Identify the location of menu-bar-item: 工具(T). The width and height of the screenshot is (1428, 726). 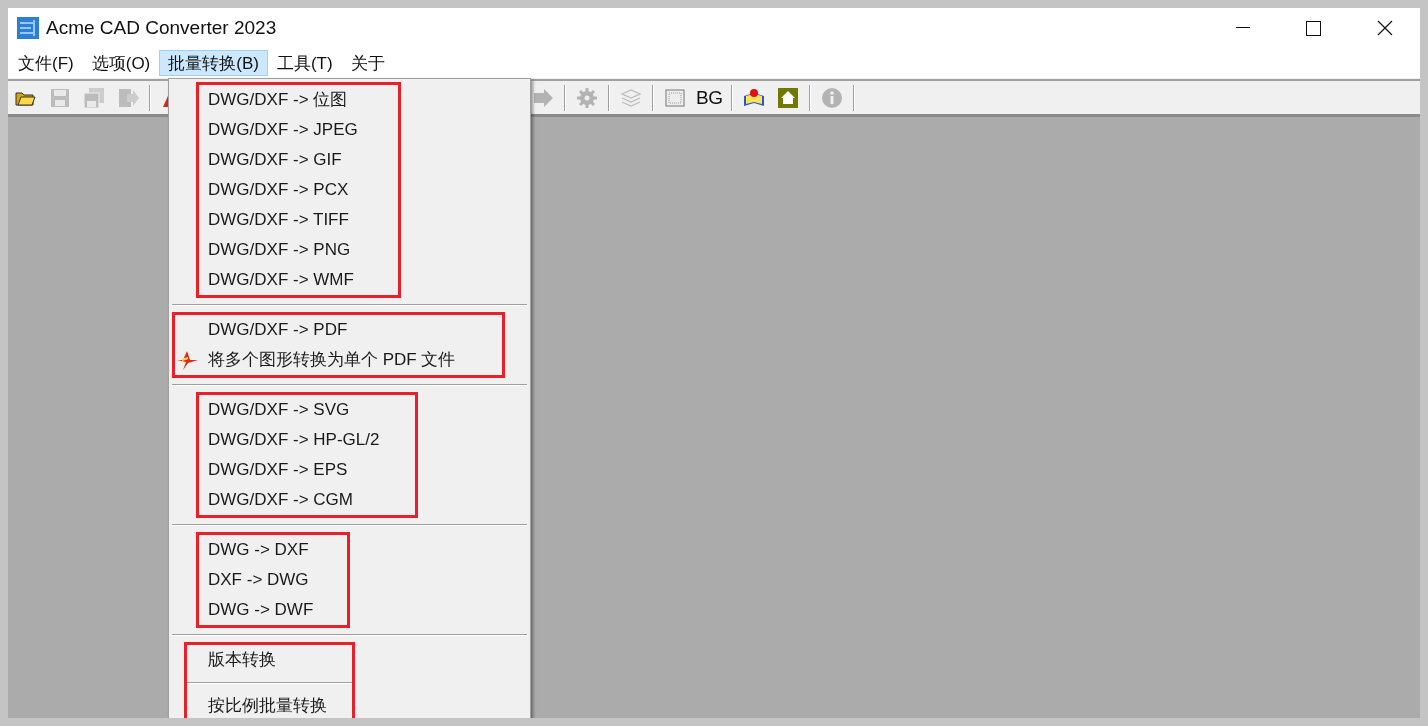
(304, 63).